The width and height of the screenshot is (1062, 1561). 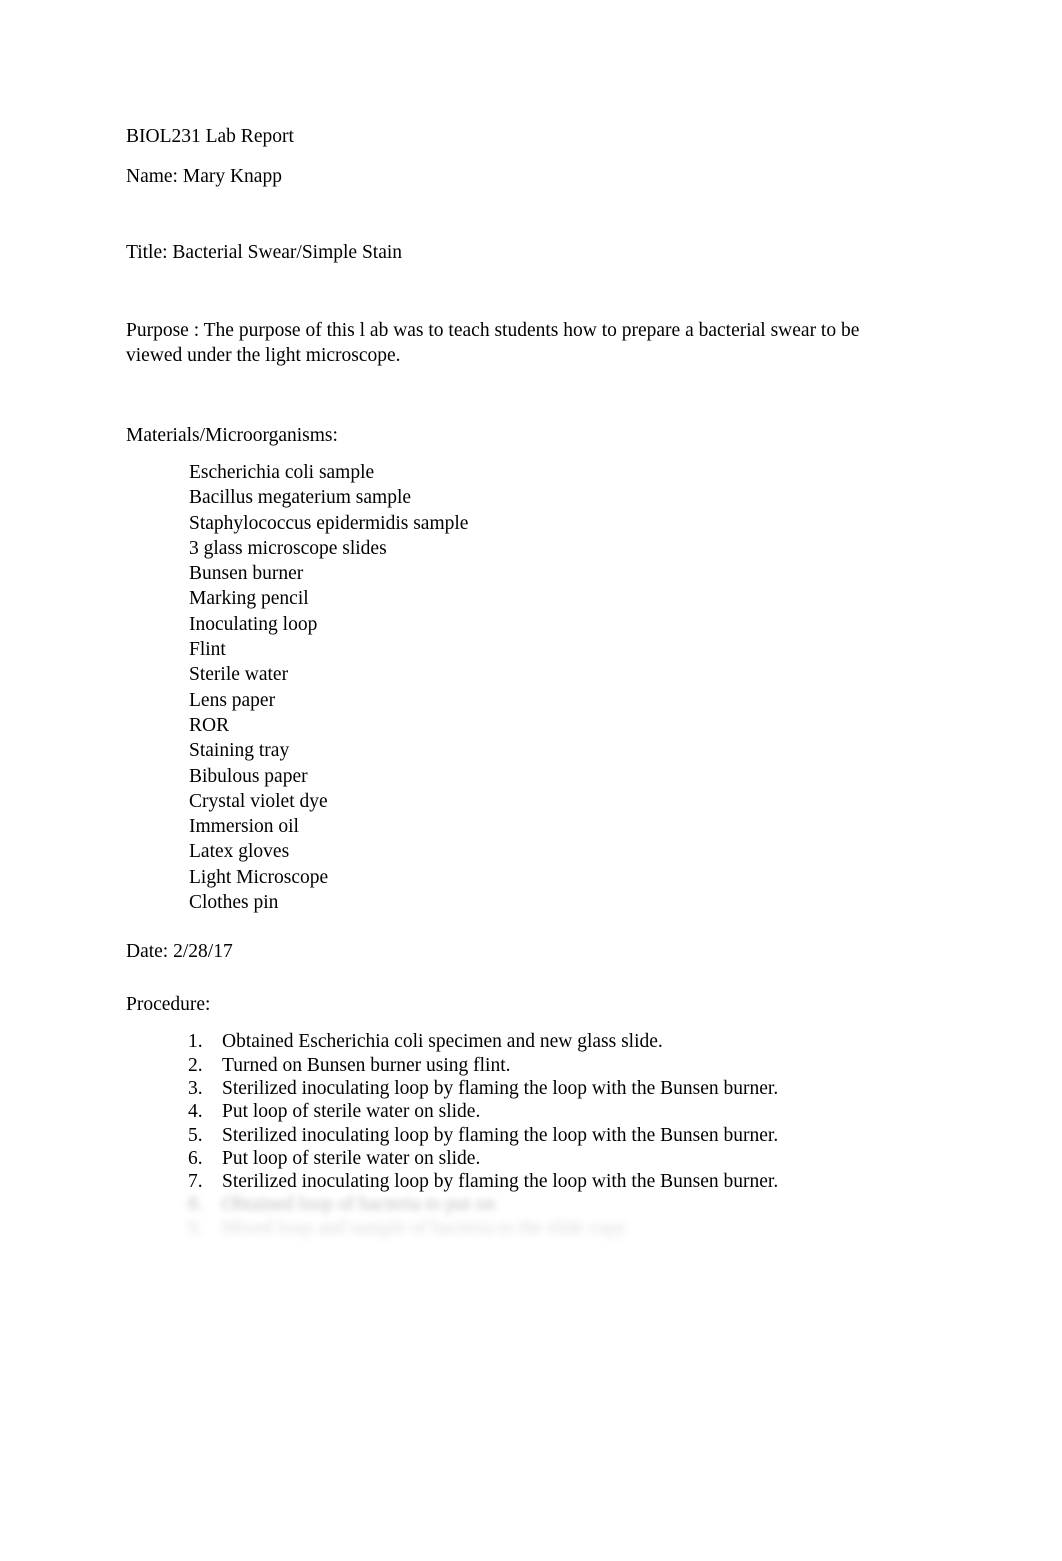 What do you see at coordinates (207, 650) in the screenshot?
I see `materials-list-item: Flint` at bounding box center [207, 650].